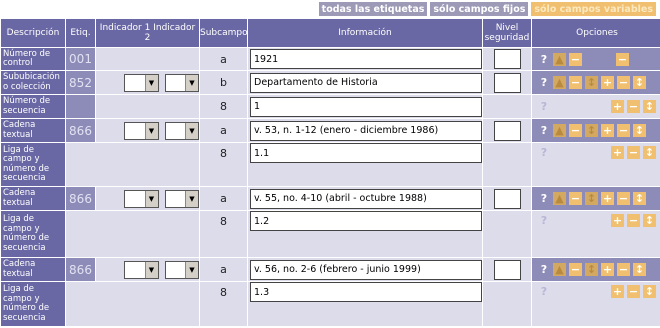 This screenshot has width=660, height=328. I want to click on all-tags-button: todas las etiquetas, so click(373, 9).